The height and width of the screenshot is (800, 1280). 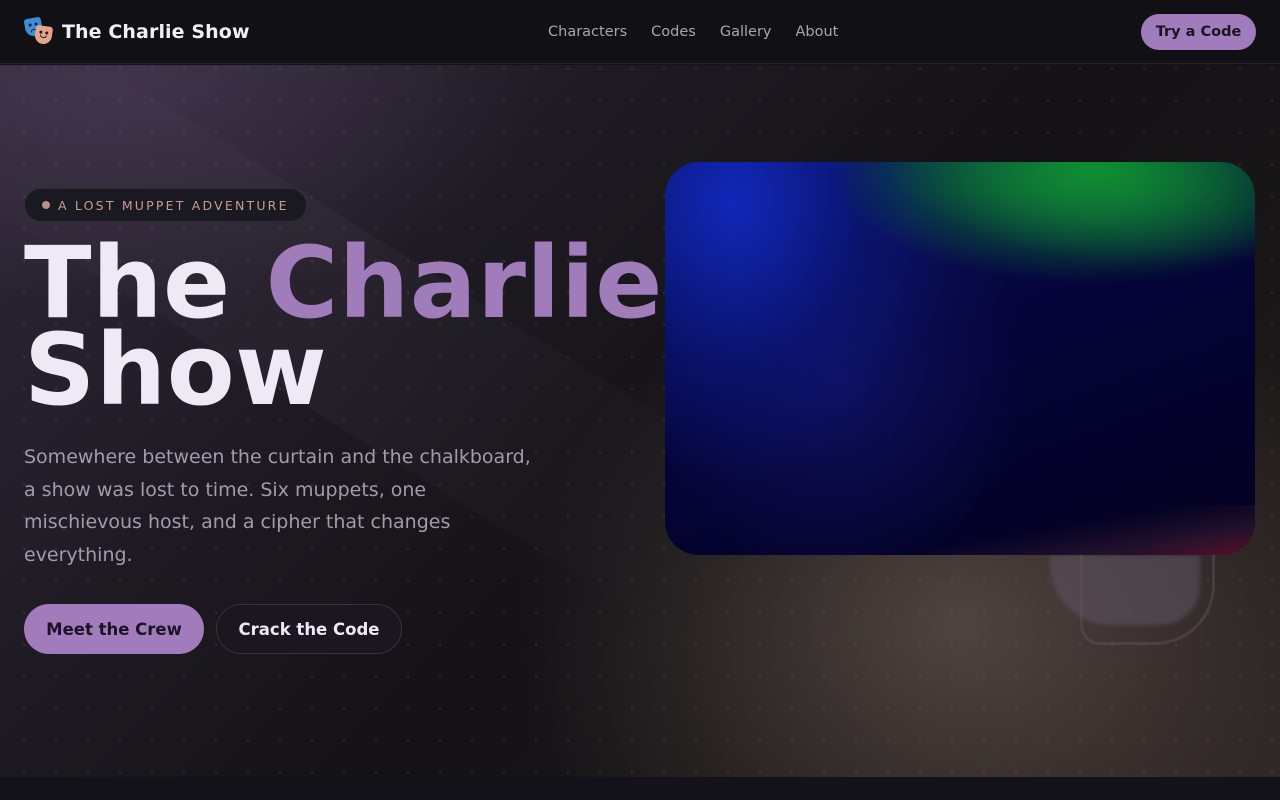 I want to click on brand-logo-link: The Charlie Show, so click(x=136, y=31).